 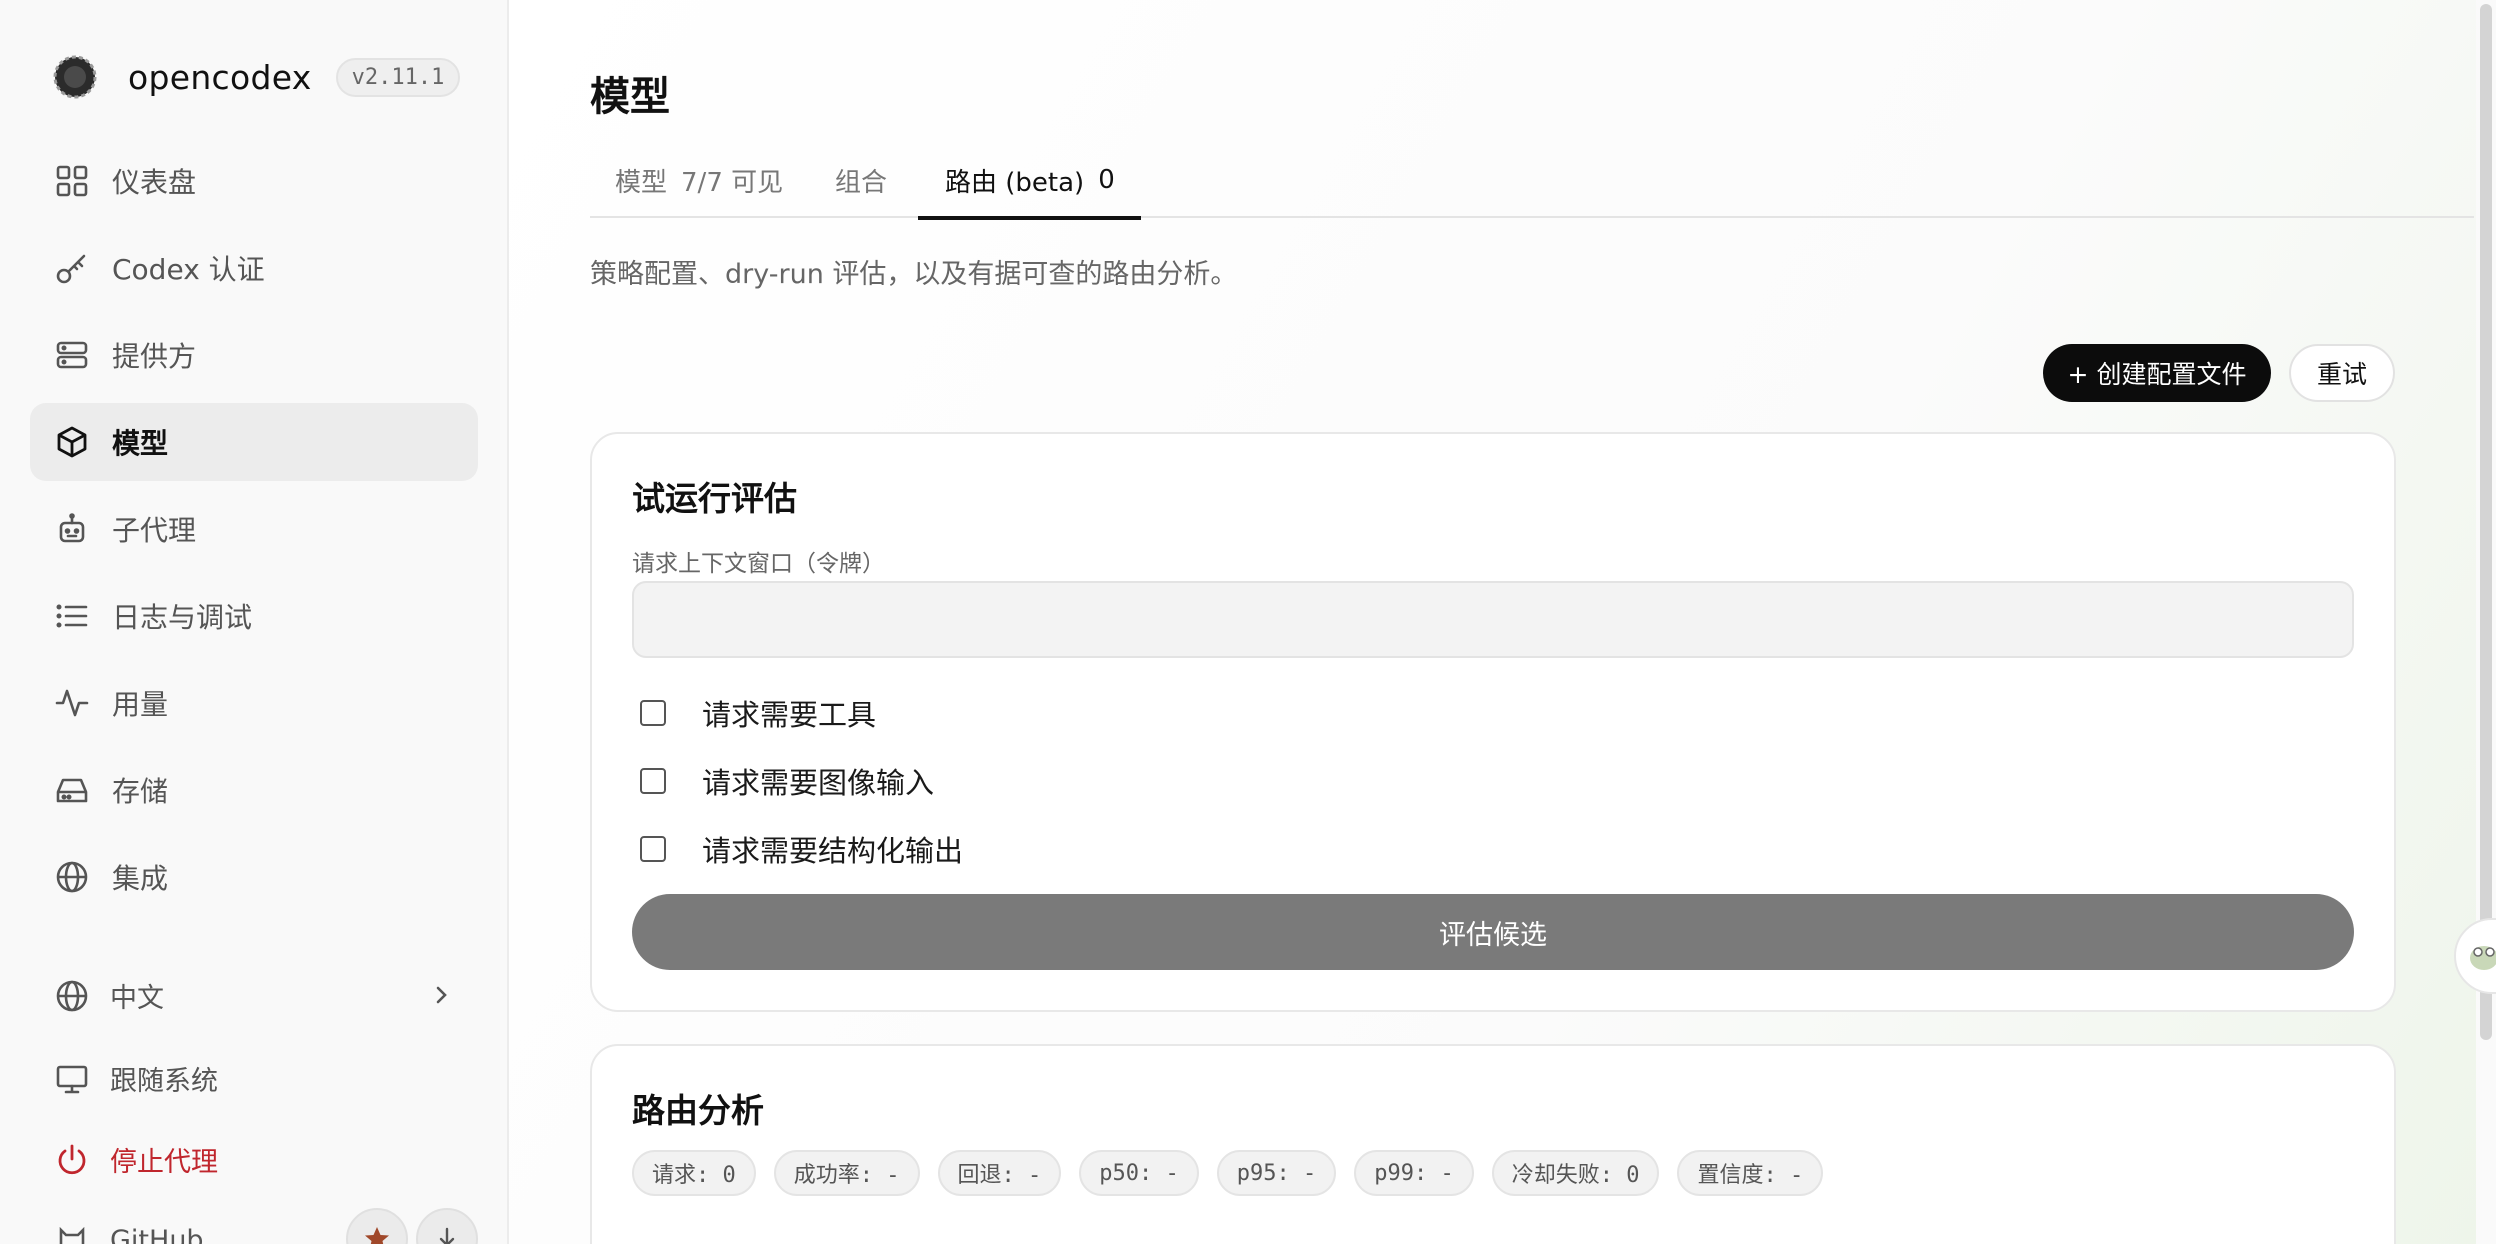 I want to click on checkbox-row-image-input: 请求需要图像输入, so click(x=787, y=781).